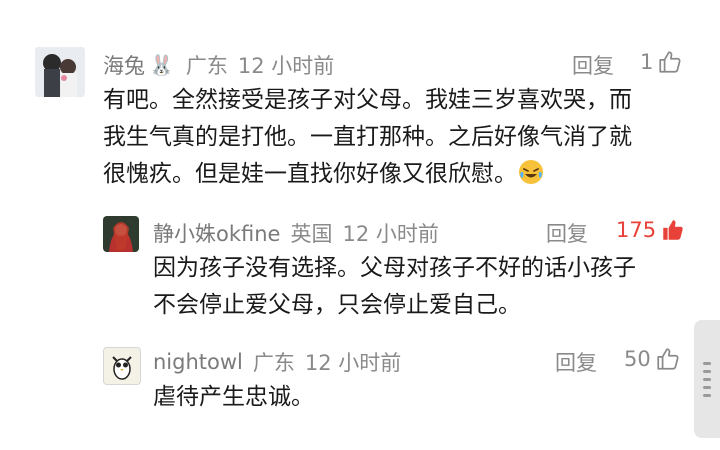 This screenshot has height=450, width=720. I want to click on comment-text-line: 虐待产生忠诚。, so click(233, 397).